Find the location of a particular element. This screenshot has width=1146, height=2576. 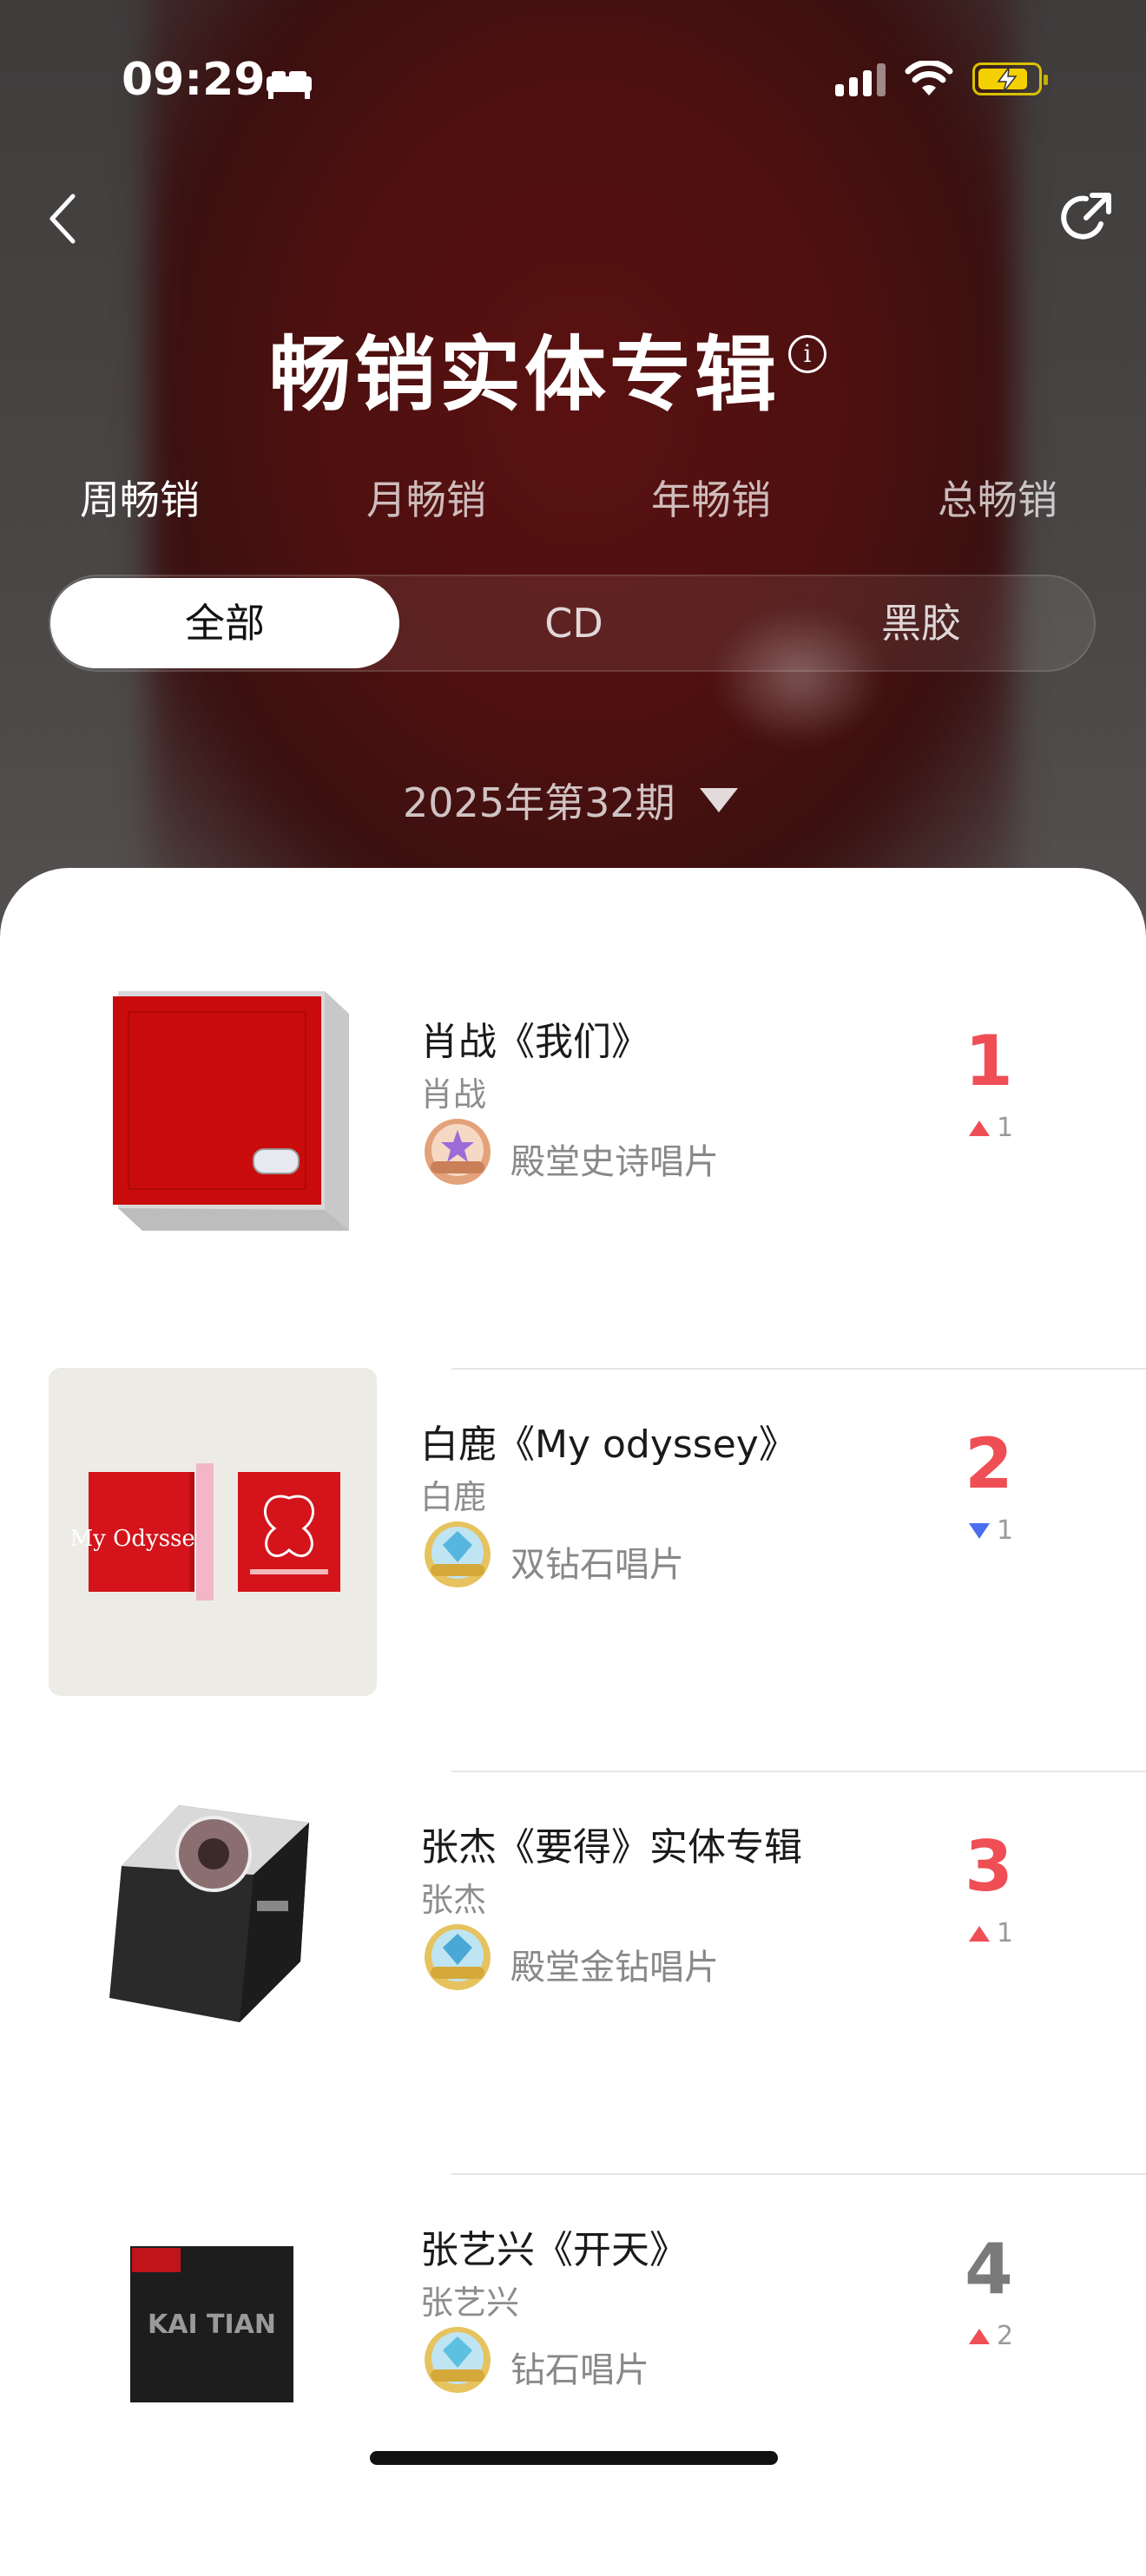

cover-text: KAI TIAN is located at coordinates (212, 2325).